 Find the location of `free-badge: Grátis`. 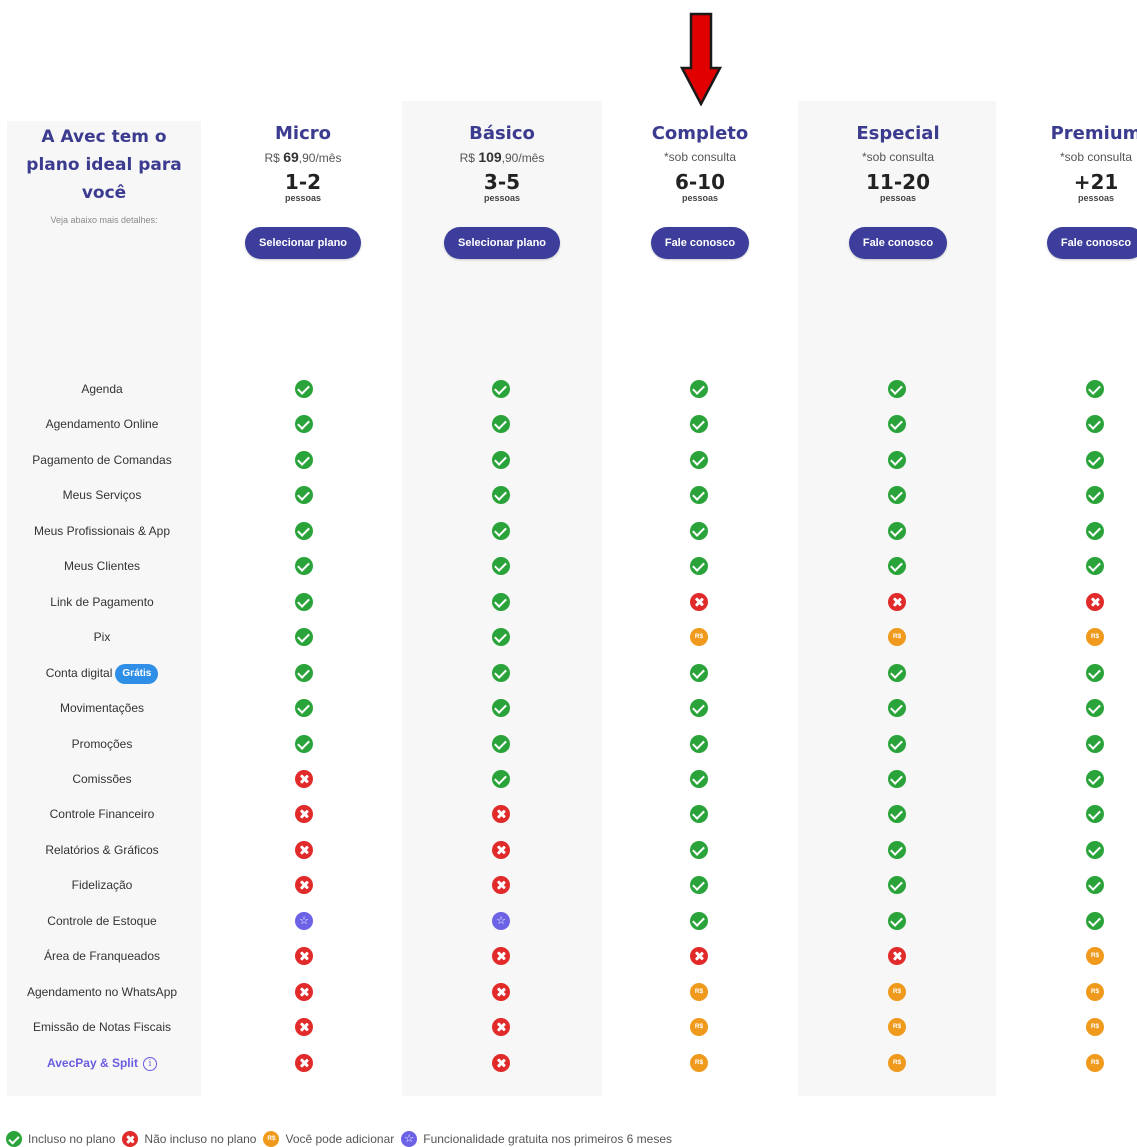

free-badge: Grátis is located at coordinates (137, 673).